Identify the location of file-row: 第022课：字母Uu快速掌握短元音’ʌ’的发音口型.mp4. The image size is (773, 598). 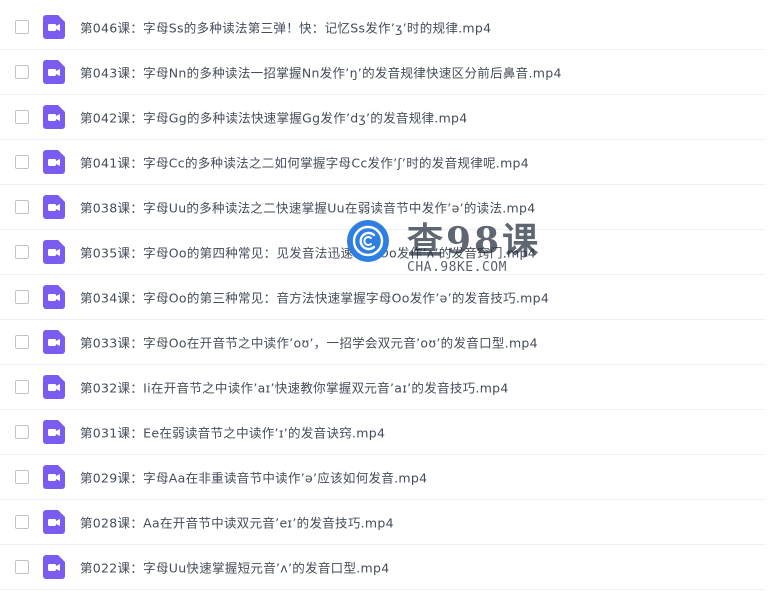
(382, 567).